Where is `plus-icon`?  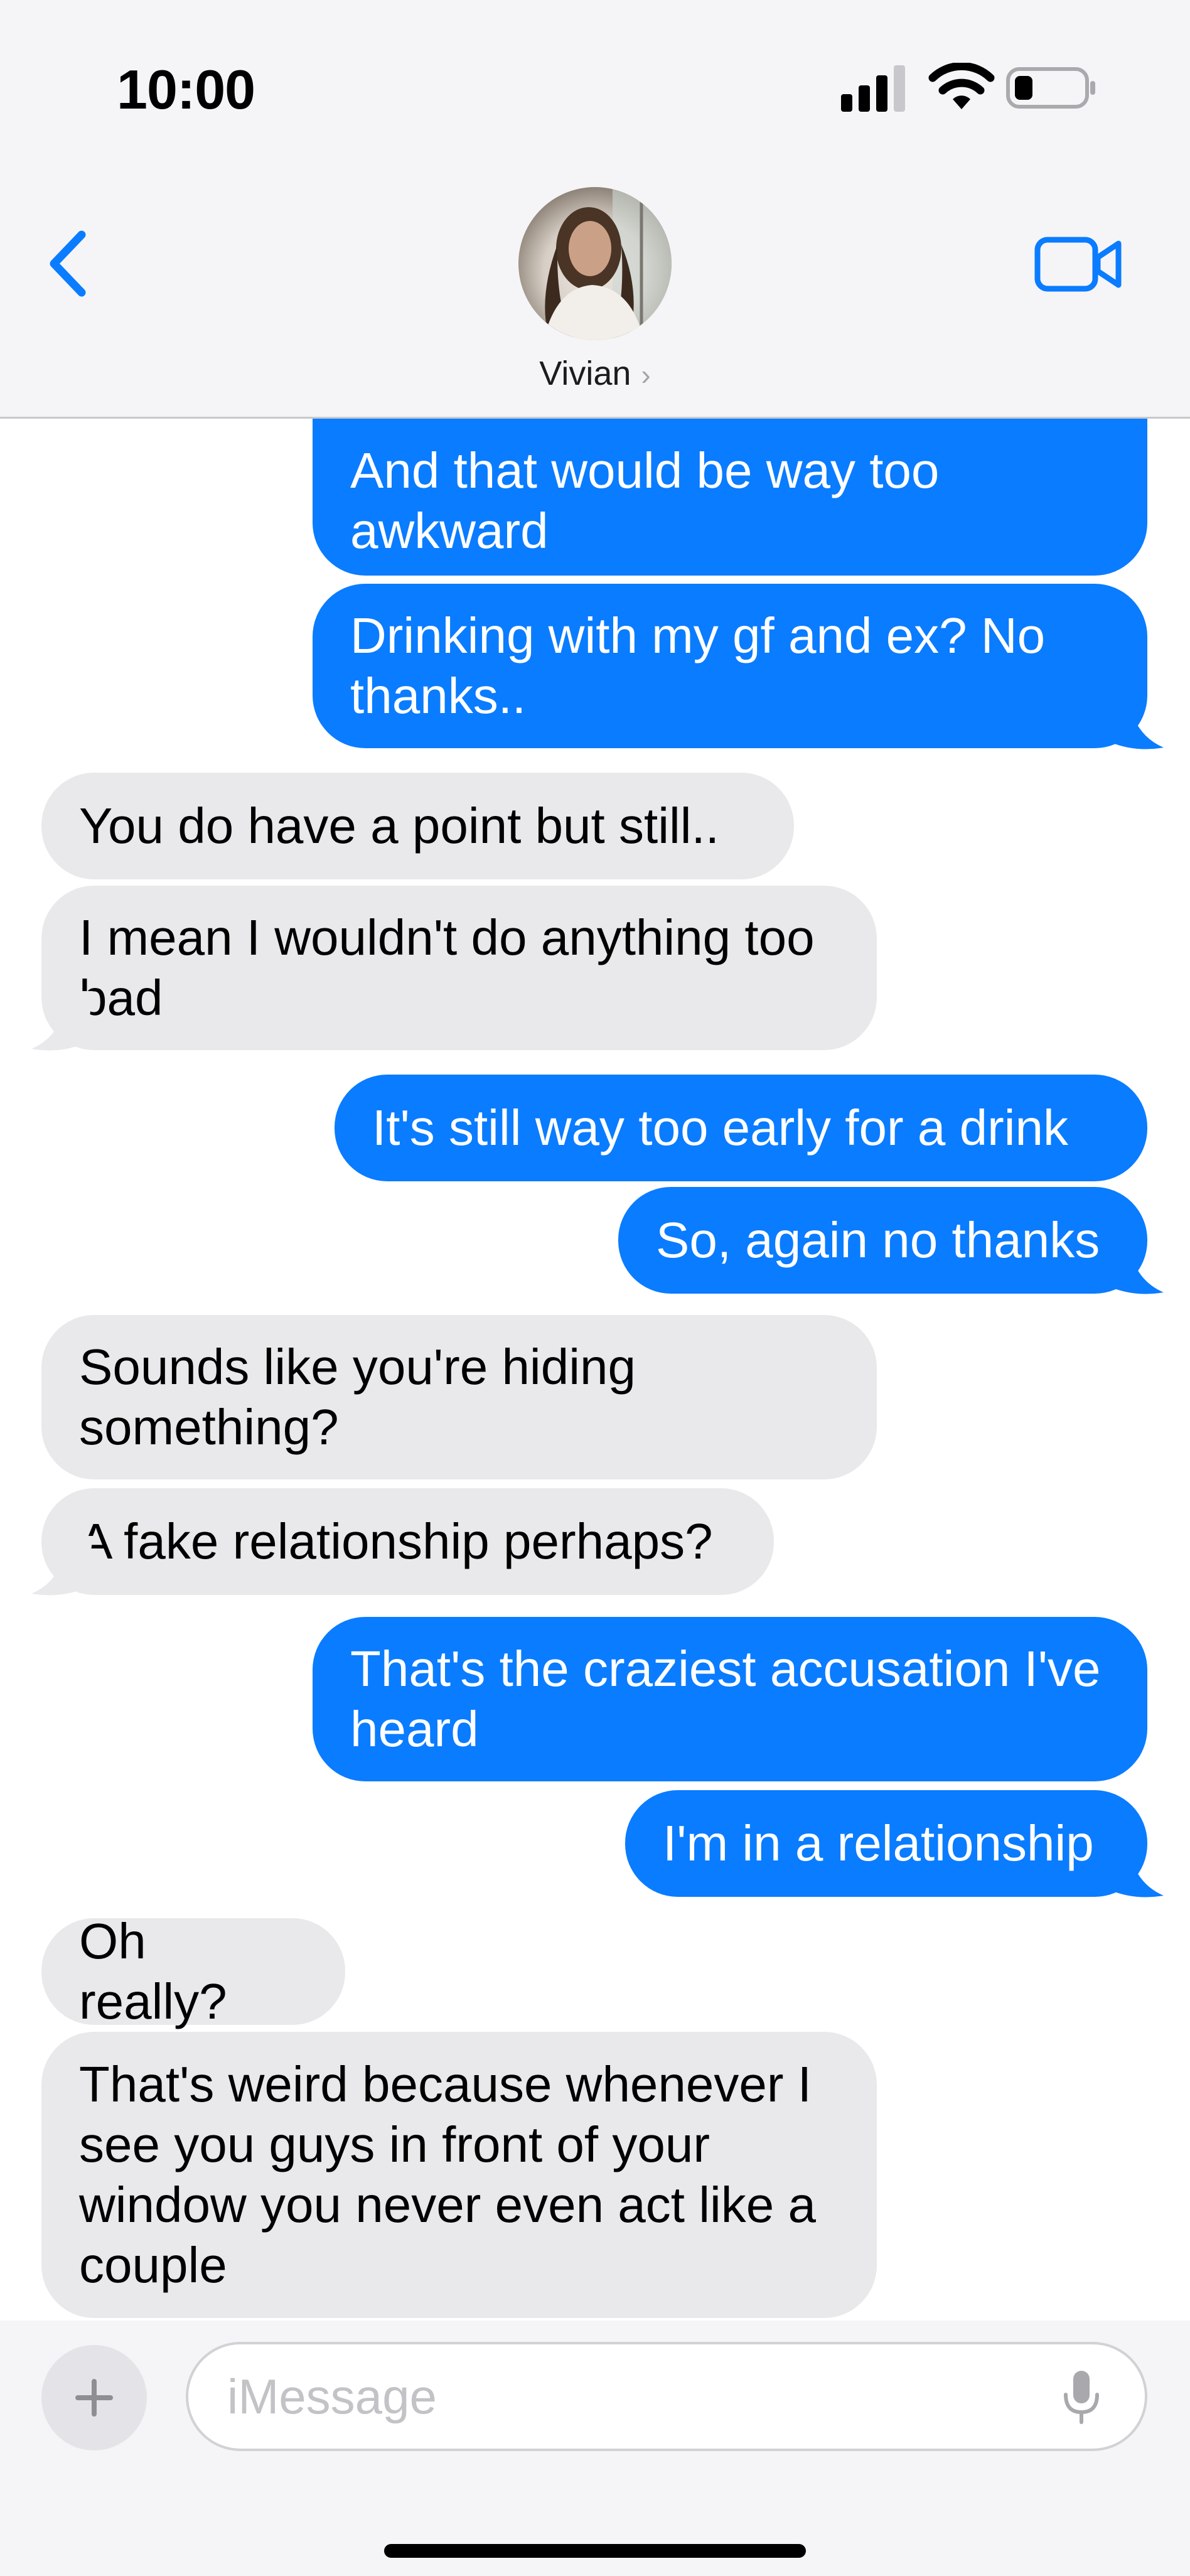 plus-icon is located at coordinates (94, 2398).